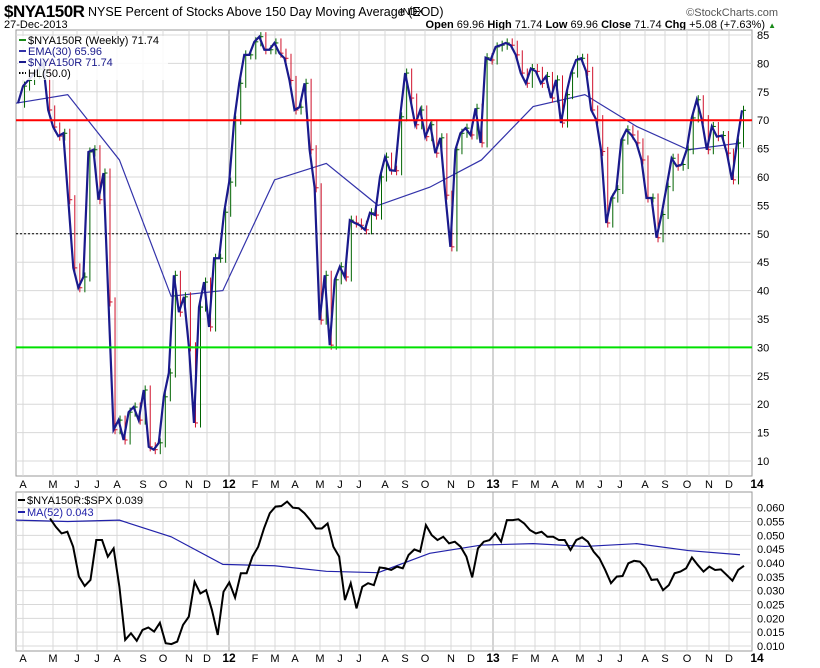 Image resolution: width=820 pixels, height=668 pixels. Describe the element at coordinates (60, 513) in the screenshot. I see `legend-entry: MA(52) 0.043` at that location.